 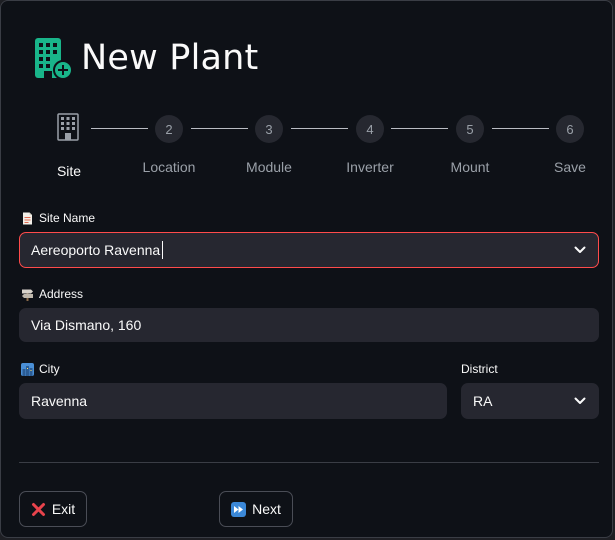 What do you see at coordinates (483, 401) in the screenshot?
I see `district-value: RA` at bounding box center [483, 401].